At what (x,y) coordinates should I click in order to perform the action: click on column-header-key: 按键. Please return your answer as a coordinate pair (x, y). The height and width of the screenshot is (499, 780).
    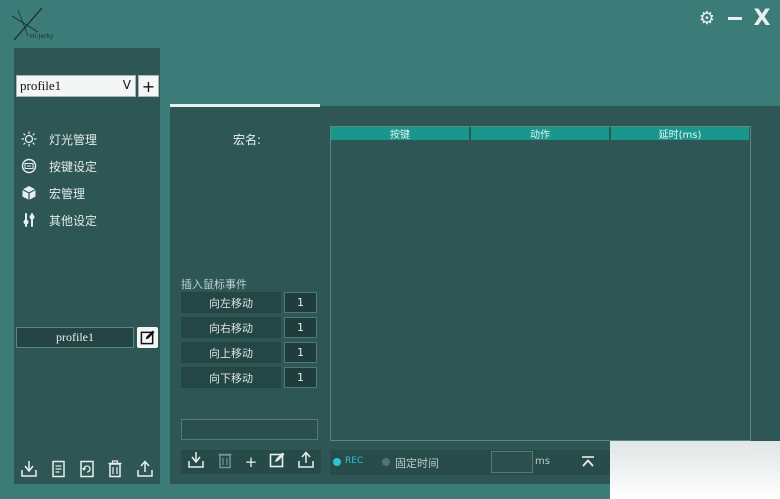
    Looking at the image, I should click on (400, 134).